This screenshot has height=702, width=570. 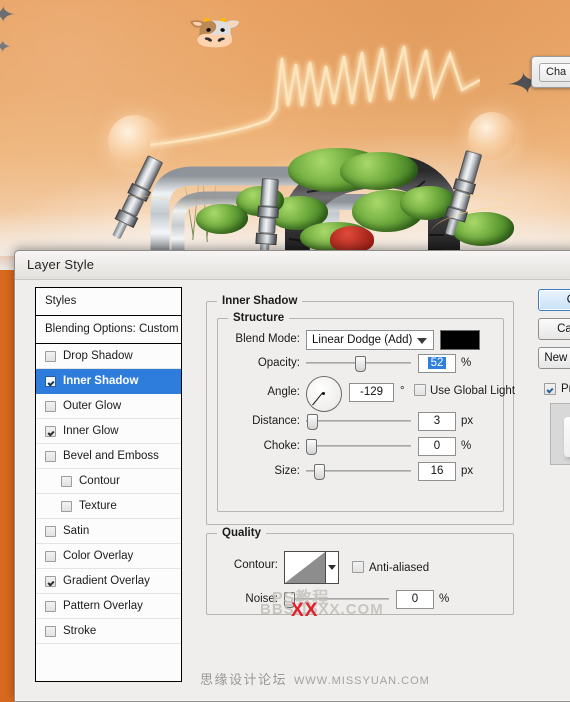 What do you see at coordinates (554, 72) in the screenshot?
I see `channels-tab-label: Cha` at bounding box center [554, 72].